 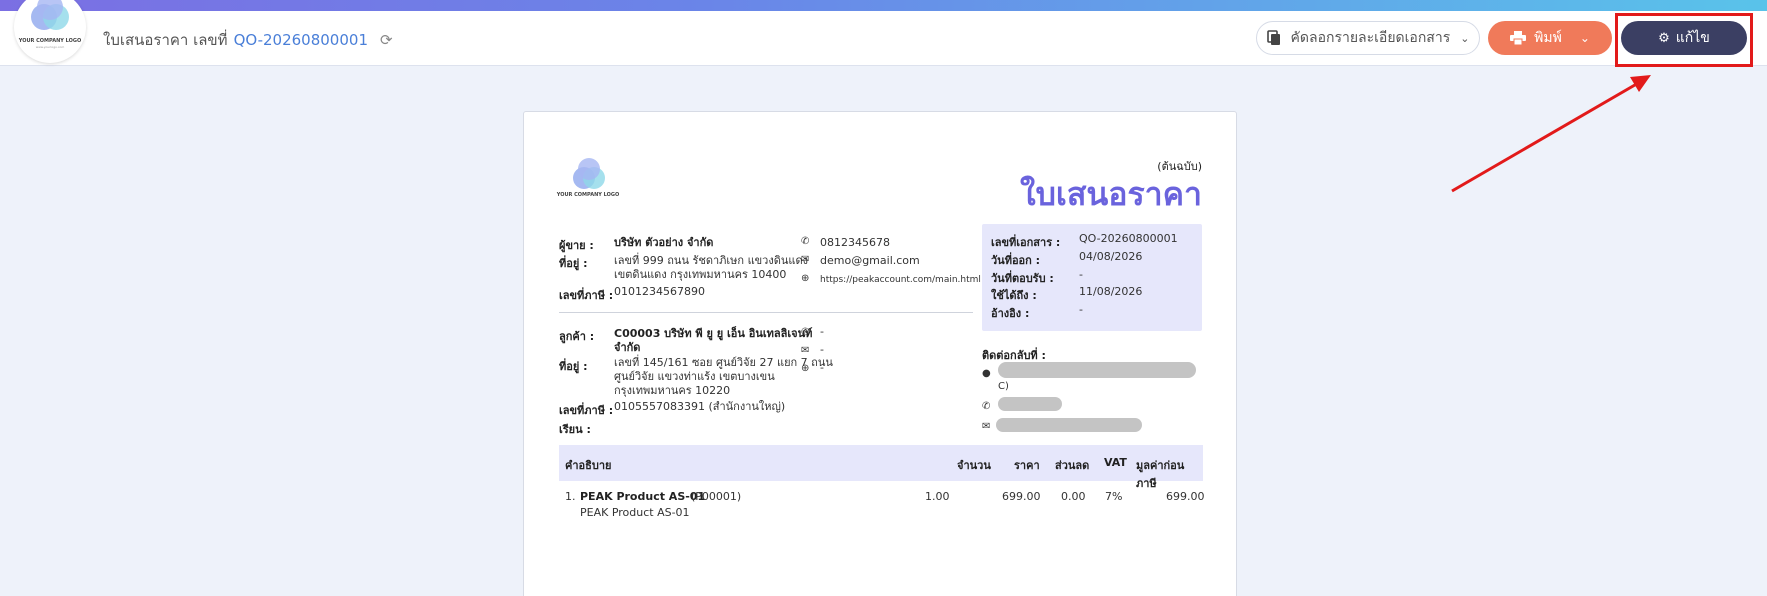 What do you see at coordinates (588, 195) in the screenshot?
I see `document-logo-text: YOUR COMPANY LOGO` at bounding box center [588, 195].